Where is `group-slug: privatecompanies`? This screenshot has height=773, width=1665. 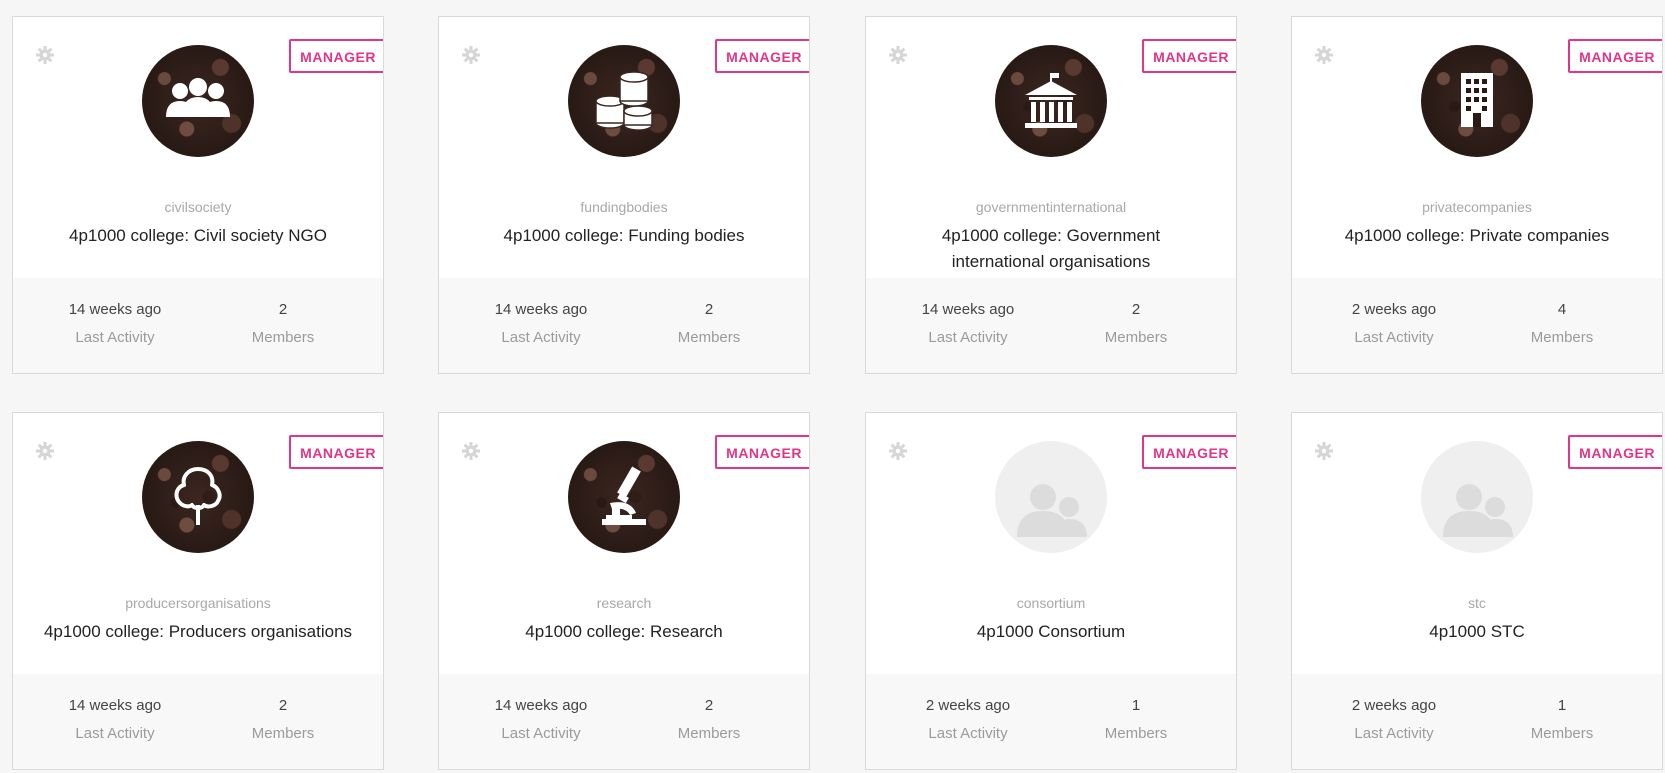
group-slug: privatecompanies is located at coordinates (1477, 207).